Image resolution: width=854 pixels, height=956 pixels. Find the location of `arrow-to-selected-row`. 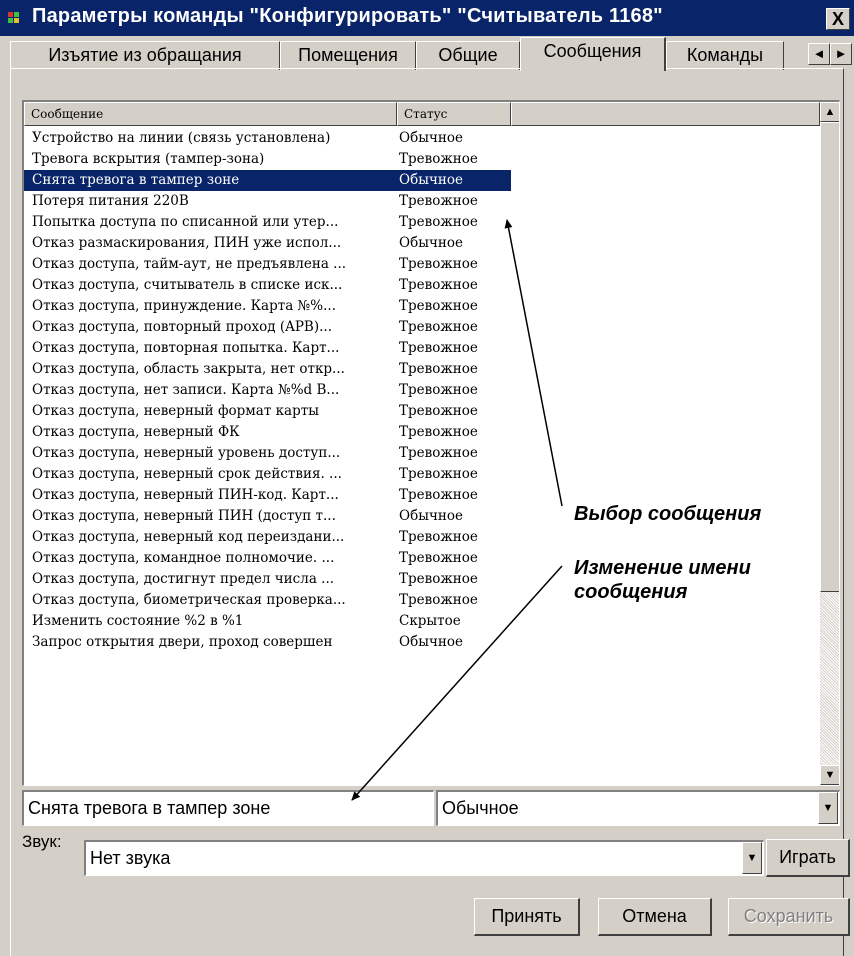

arrow-to-selected-row is located at coordinates (533, 363).